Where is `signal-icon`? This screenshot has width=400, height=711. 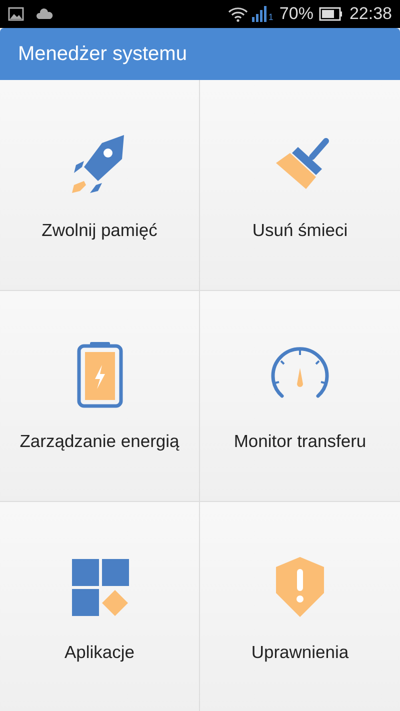 signal-icon is located at coordinates (260, 14).